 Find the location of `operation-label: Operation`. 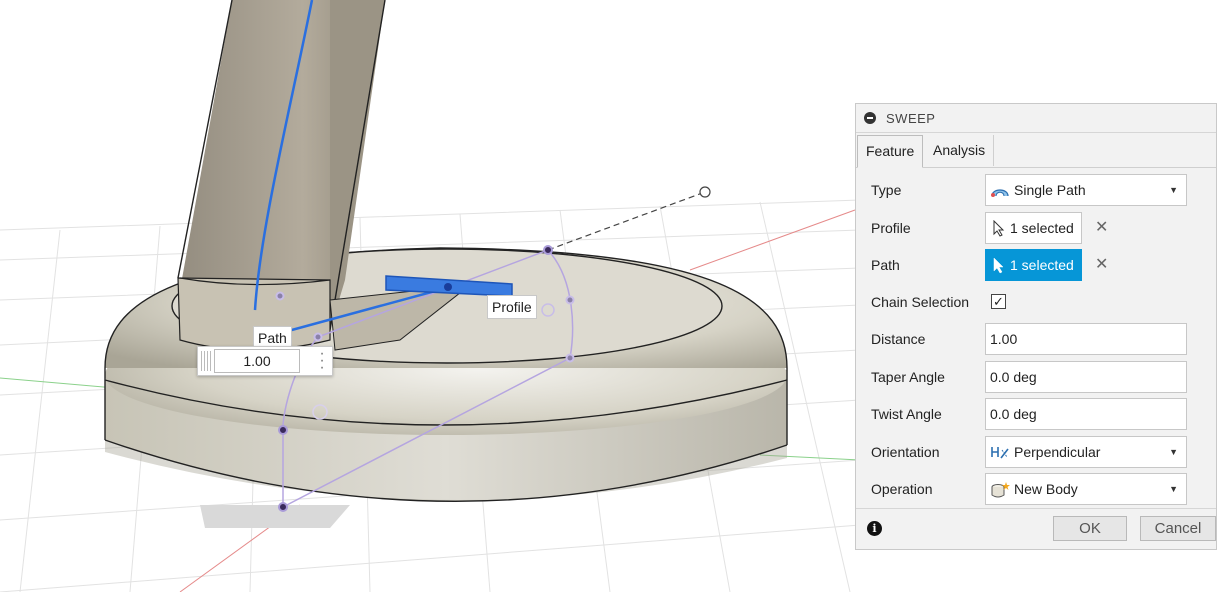

operation-label: Operation is located at coordinates (902, 489).